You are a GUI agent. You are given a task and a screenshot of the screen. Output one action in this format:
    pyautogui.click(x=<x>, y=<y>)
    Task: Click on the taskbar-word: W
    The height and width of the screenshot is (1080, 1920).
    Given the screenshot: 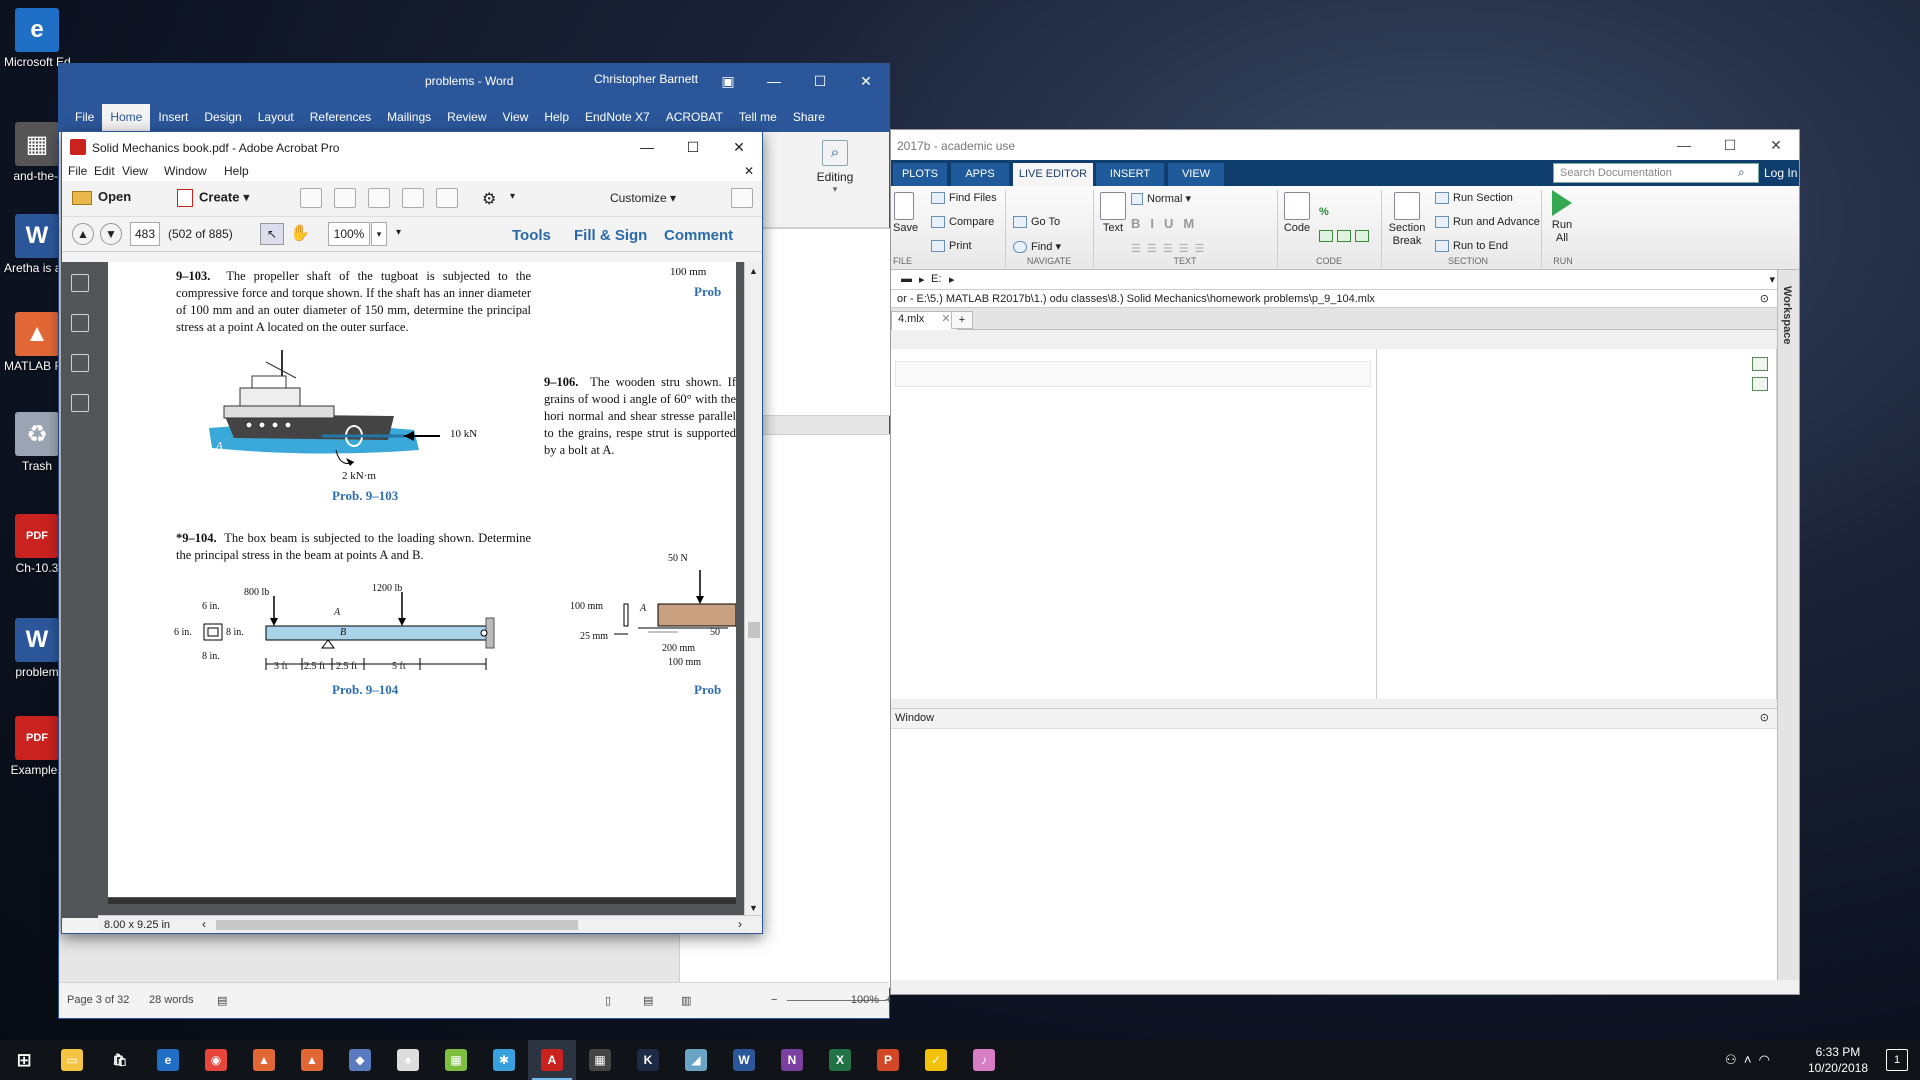 What is the action you would take?
    pyautogui.click(x=744, y=1060)
    